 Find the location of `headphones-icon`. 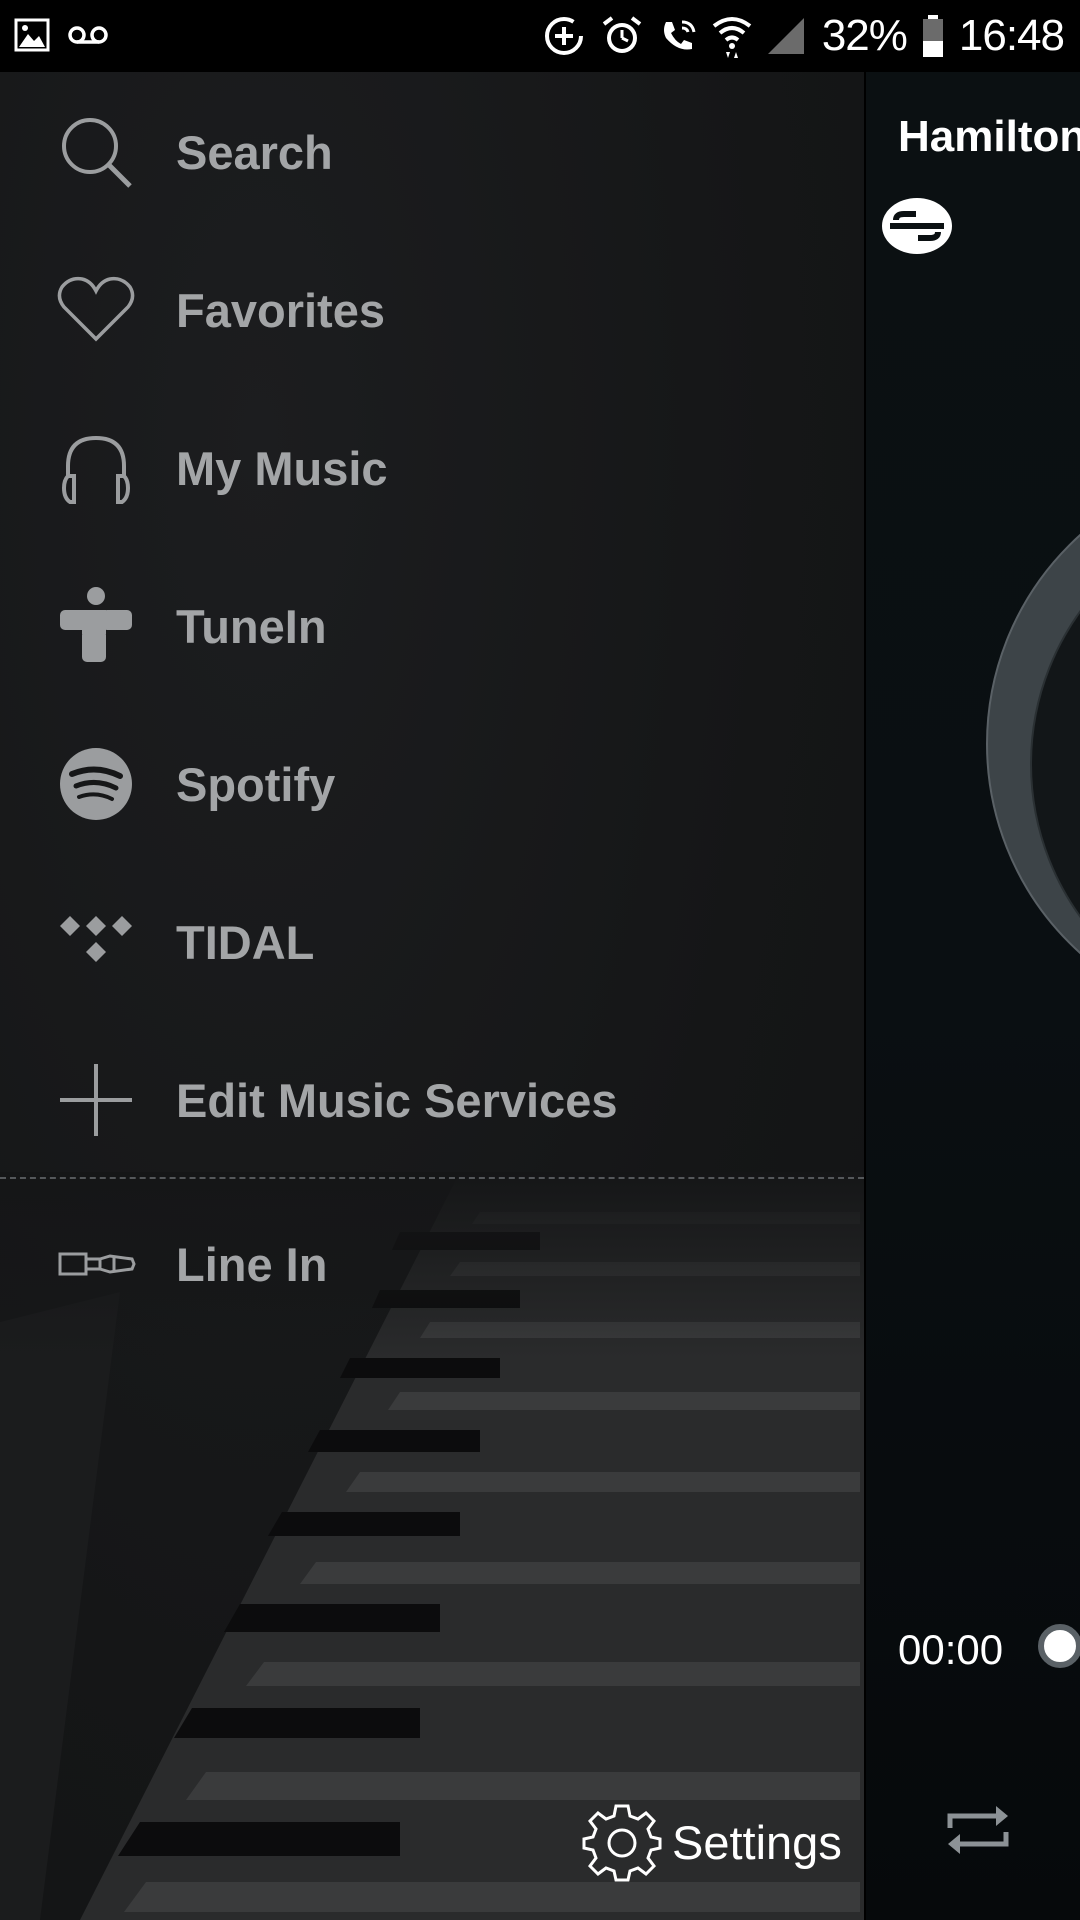

headphones-icon is located at coordinates (96, 468).